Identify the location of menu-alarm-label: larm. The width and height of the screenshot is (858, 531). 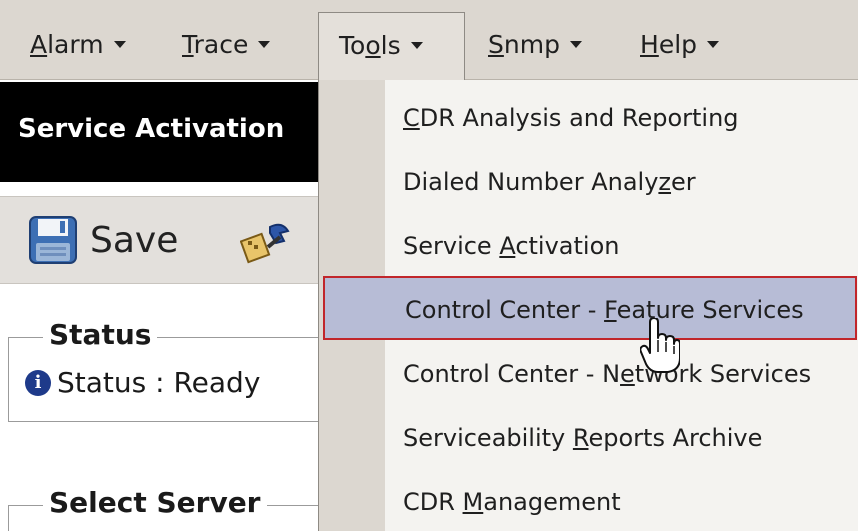
(75, 44).